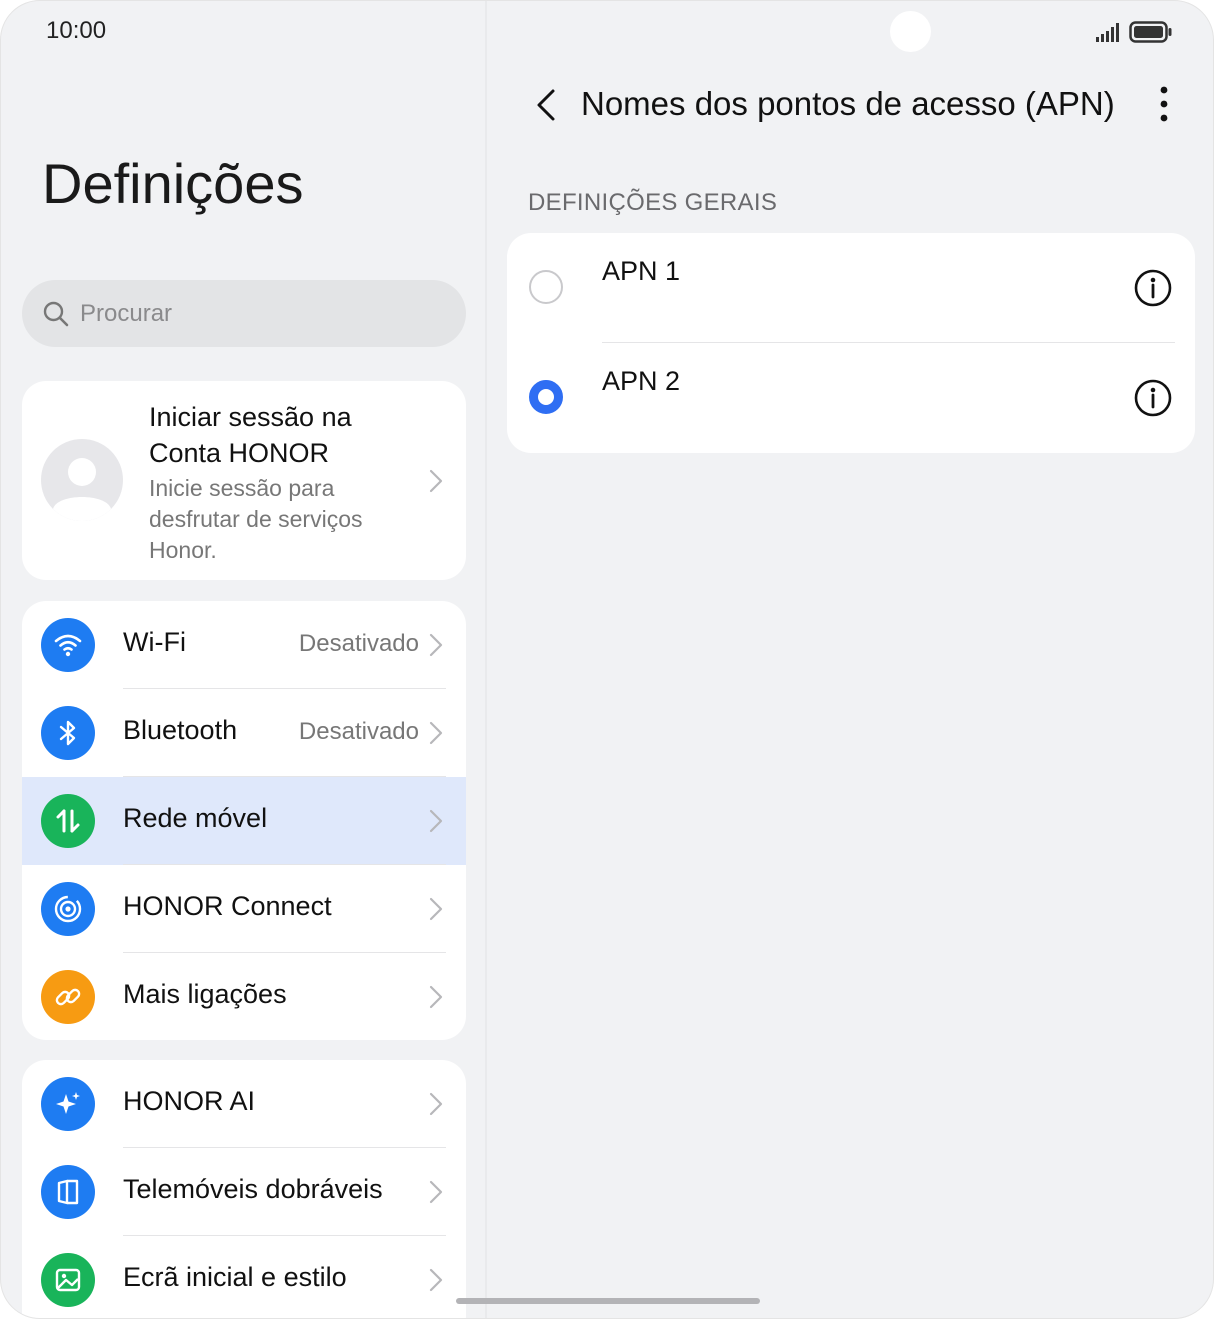  I want to click on settings-item-home-screen-style: Ecrã inicial e estilo, so click(244, 1277).